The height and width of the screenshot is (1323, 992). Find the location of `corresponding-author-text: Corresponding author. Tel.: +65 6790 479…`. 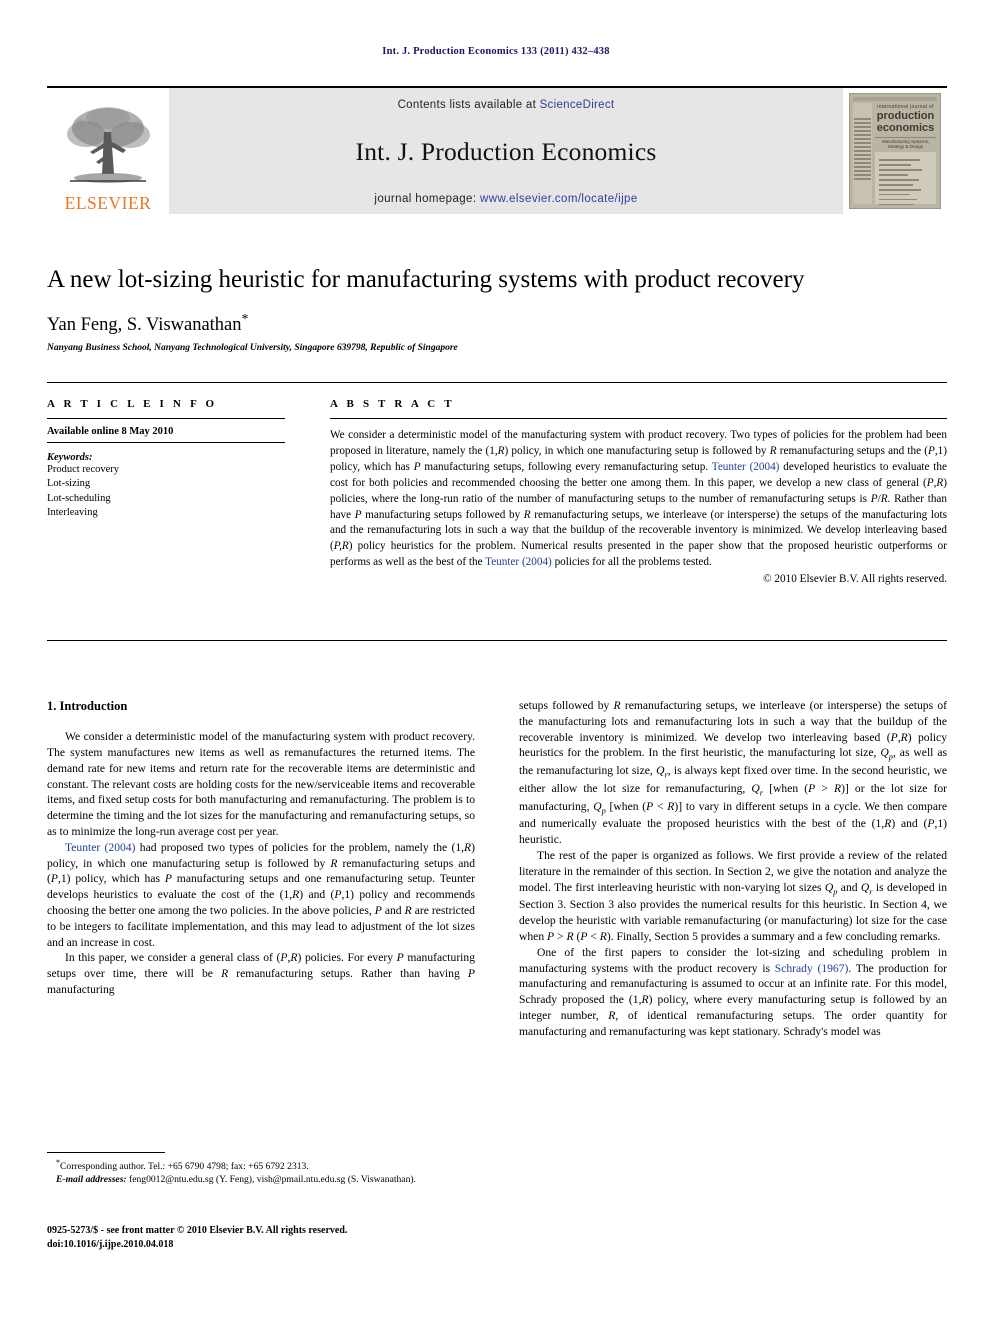

corresponding-author-text: Corresponding author. Tel.: +65 6790 479… is located at coordinates (184, 1167).